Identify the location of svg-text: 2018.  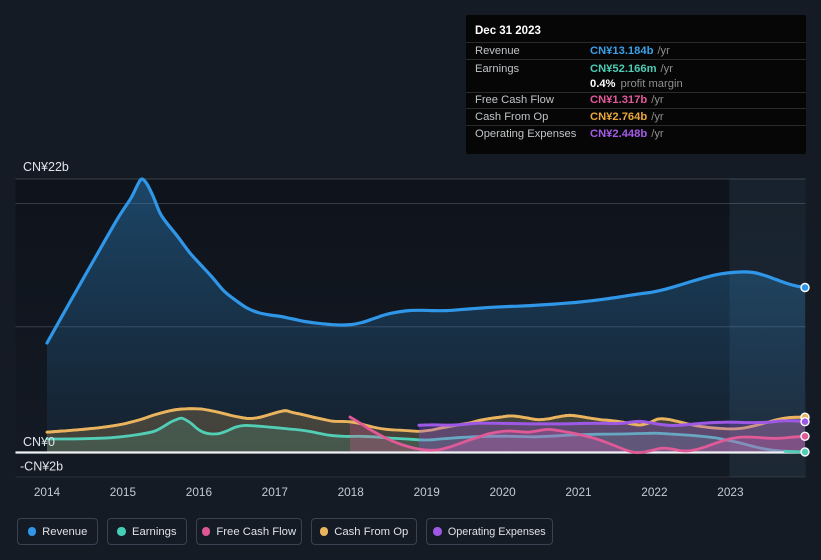
(351, 492).